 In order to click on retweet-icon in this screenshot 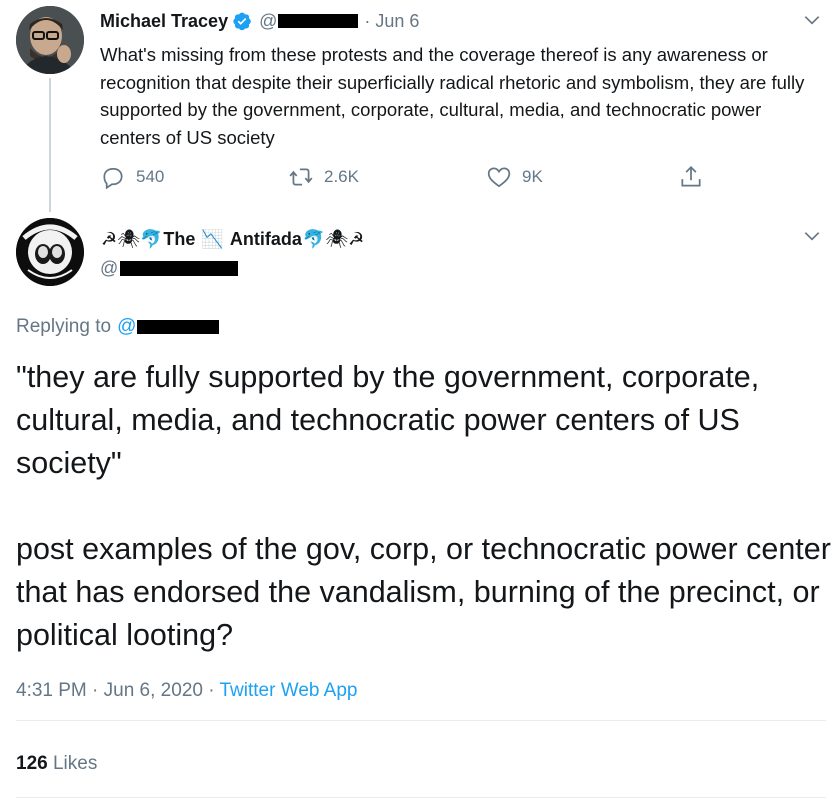, I will do `click(301, 177)`.